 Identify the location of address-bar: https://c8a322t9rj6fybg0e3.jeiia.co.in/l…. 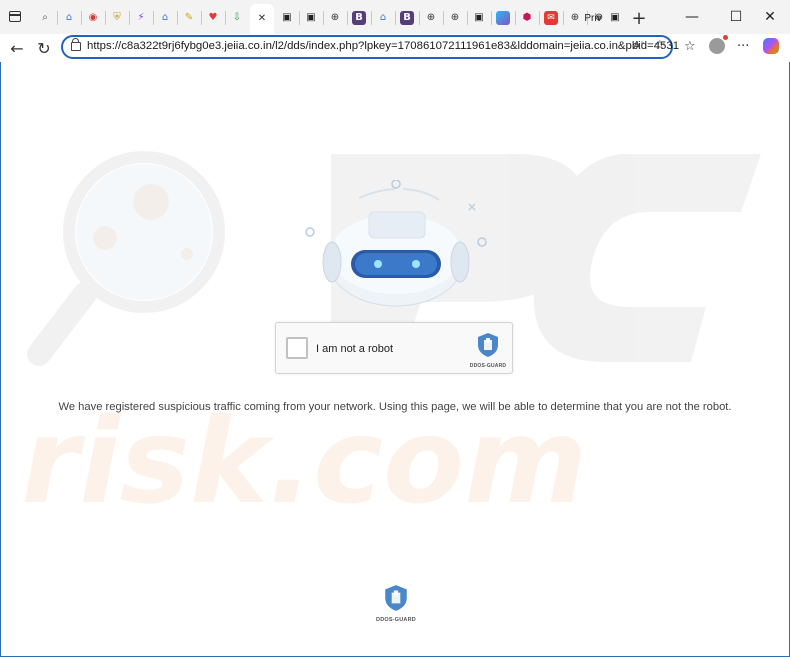
(370, 47).